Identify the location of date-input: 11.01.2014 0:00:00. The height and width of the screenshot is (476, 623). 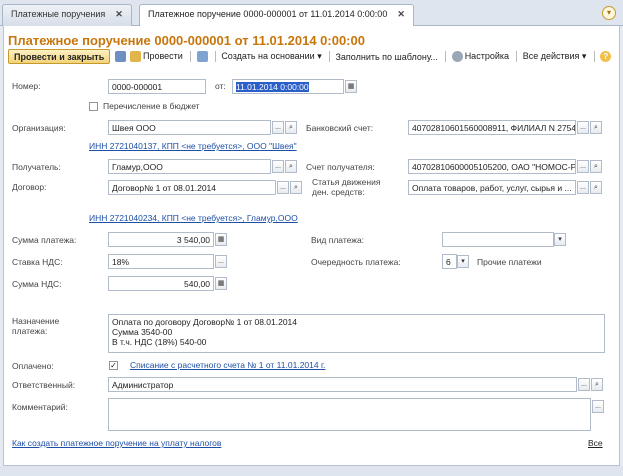
(288, 86).